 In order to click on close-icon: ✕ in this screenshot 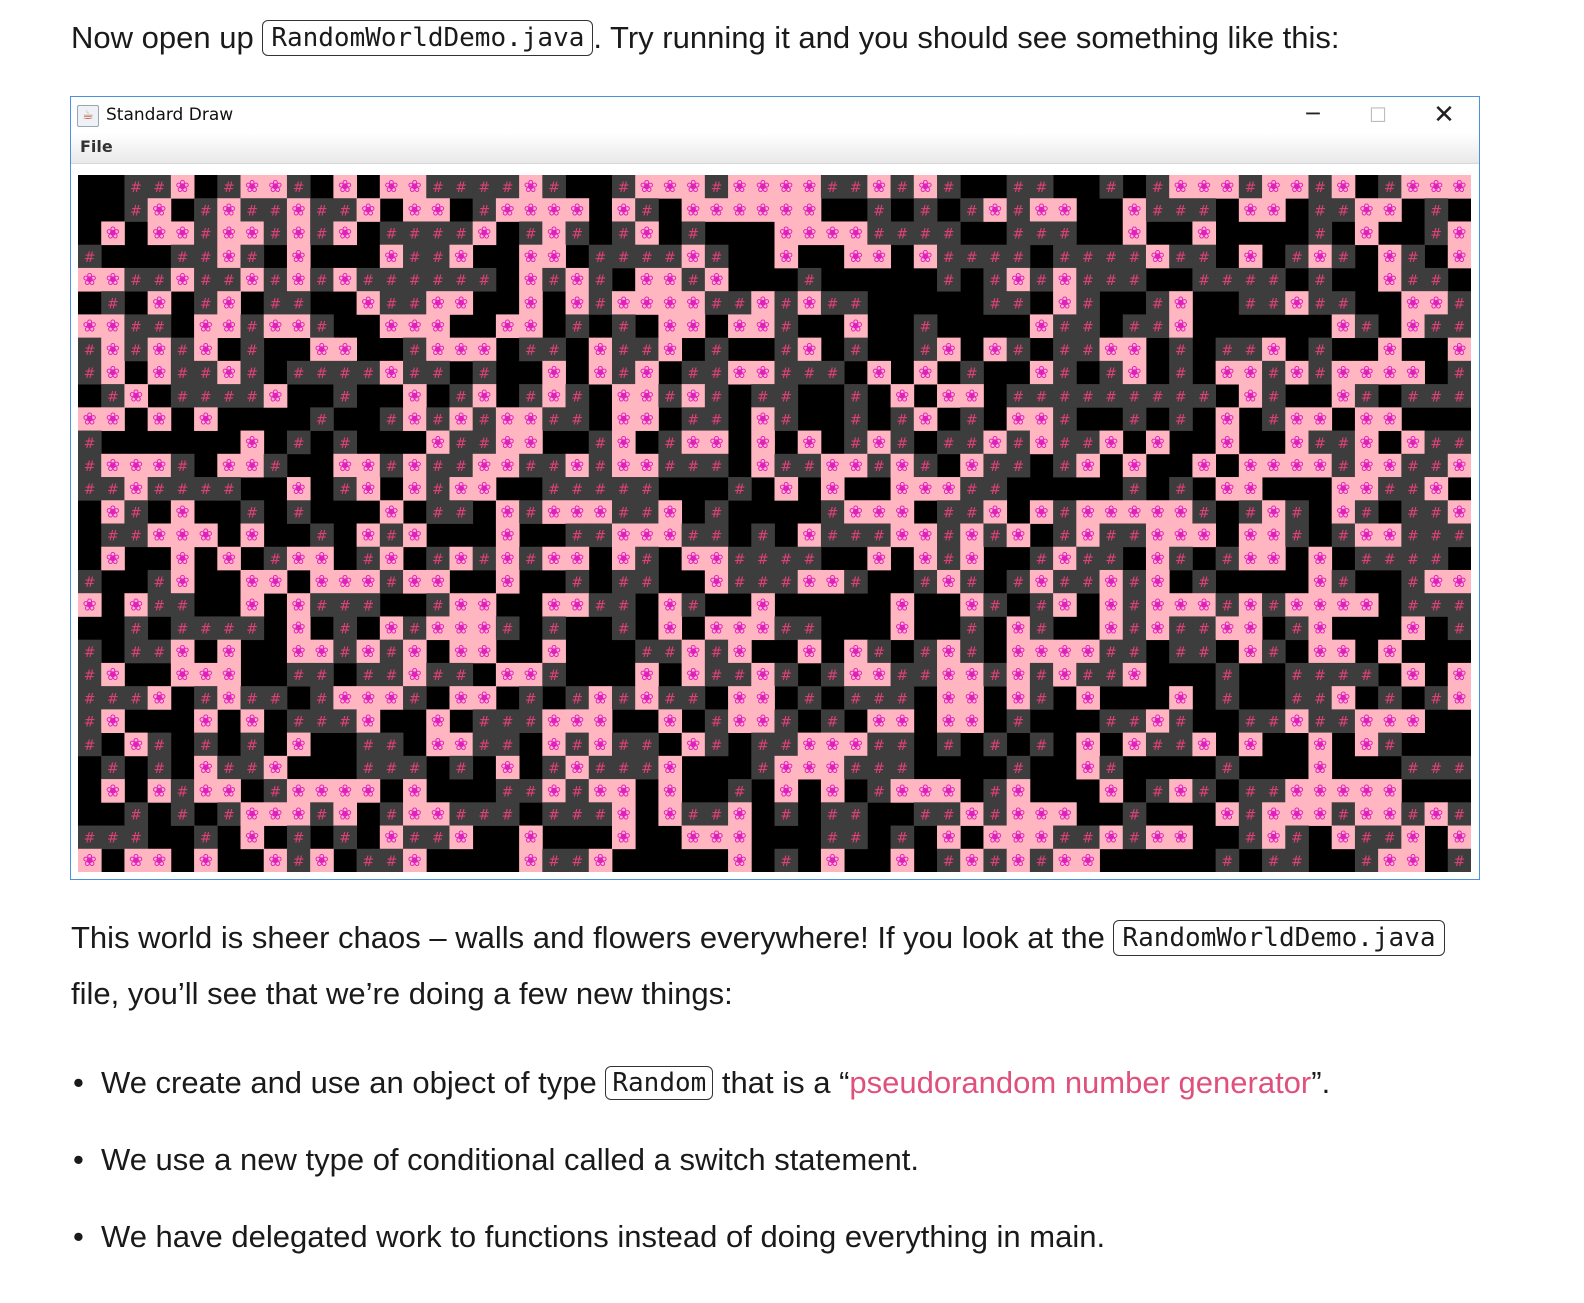, I will do `click(1444, 115)`.